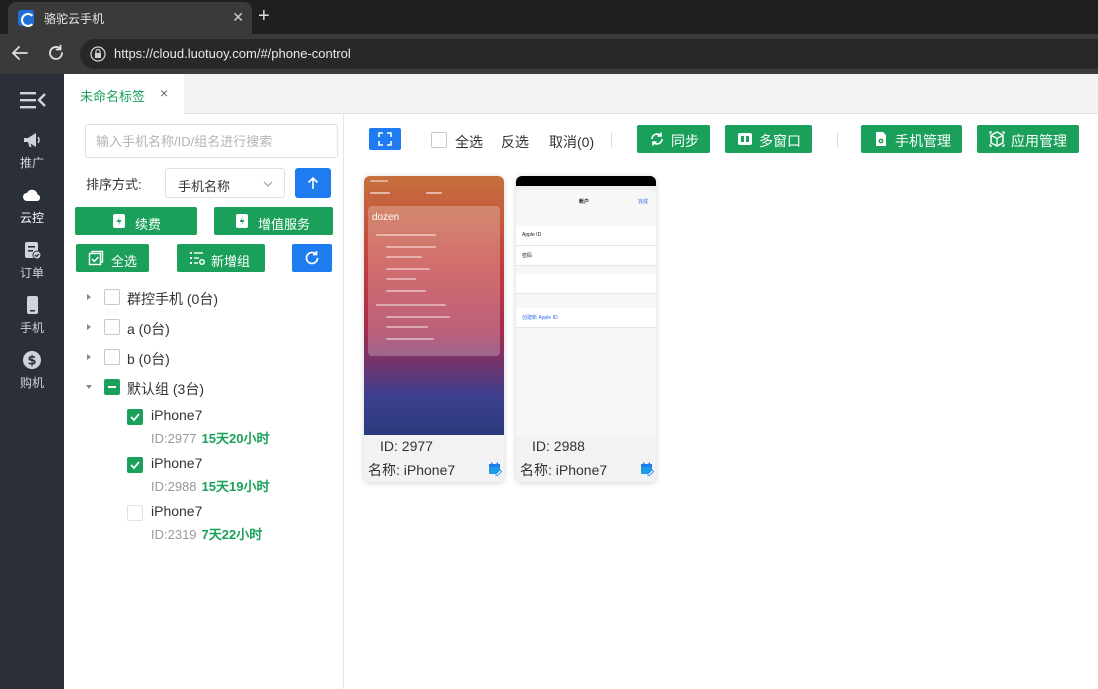 The height and width of the screenshot is (689, 1098). I want to click on expand-icon, so click(385, 139).